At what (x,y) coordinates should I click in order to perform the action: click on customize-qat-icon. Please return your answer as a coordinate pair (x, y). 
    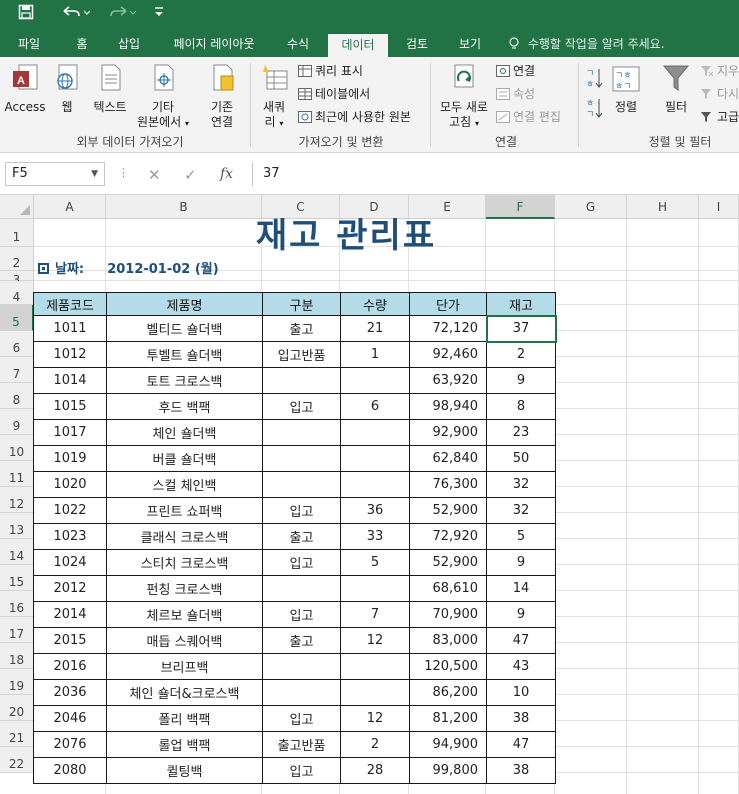
    Looking at the image, I should click on (159, 15).